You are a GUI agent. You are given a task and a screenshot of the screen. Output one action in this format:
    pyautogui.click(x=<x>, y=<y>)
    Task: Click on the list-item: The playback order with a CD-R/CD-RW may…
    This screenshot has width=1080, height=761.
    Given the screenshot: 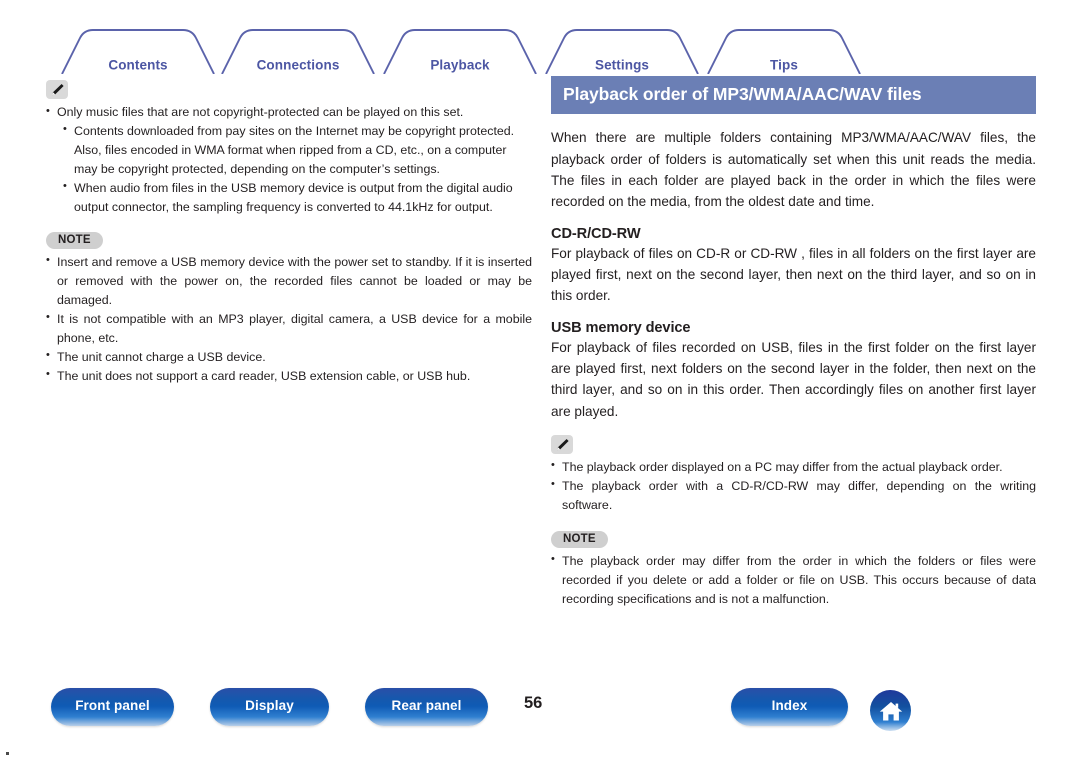 What is the action you would take?
    pyautogui.click(x=793, y=495)
    